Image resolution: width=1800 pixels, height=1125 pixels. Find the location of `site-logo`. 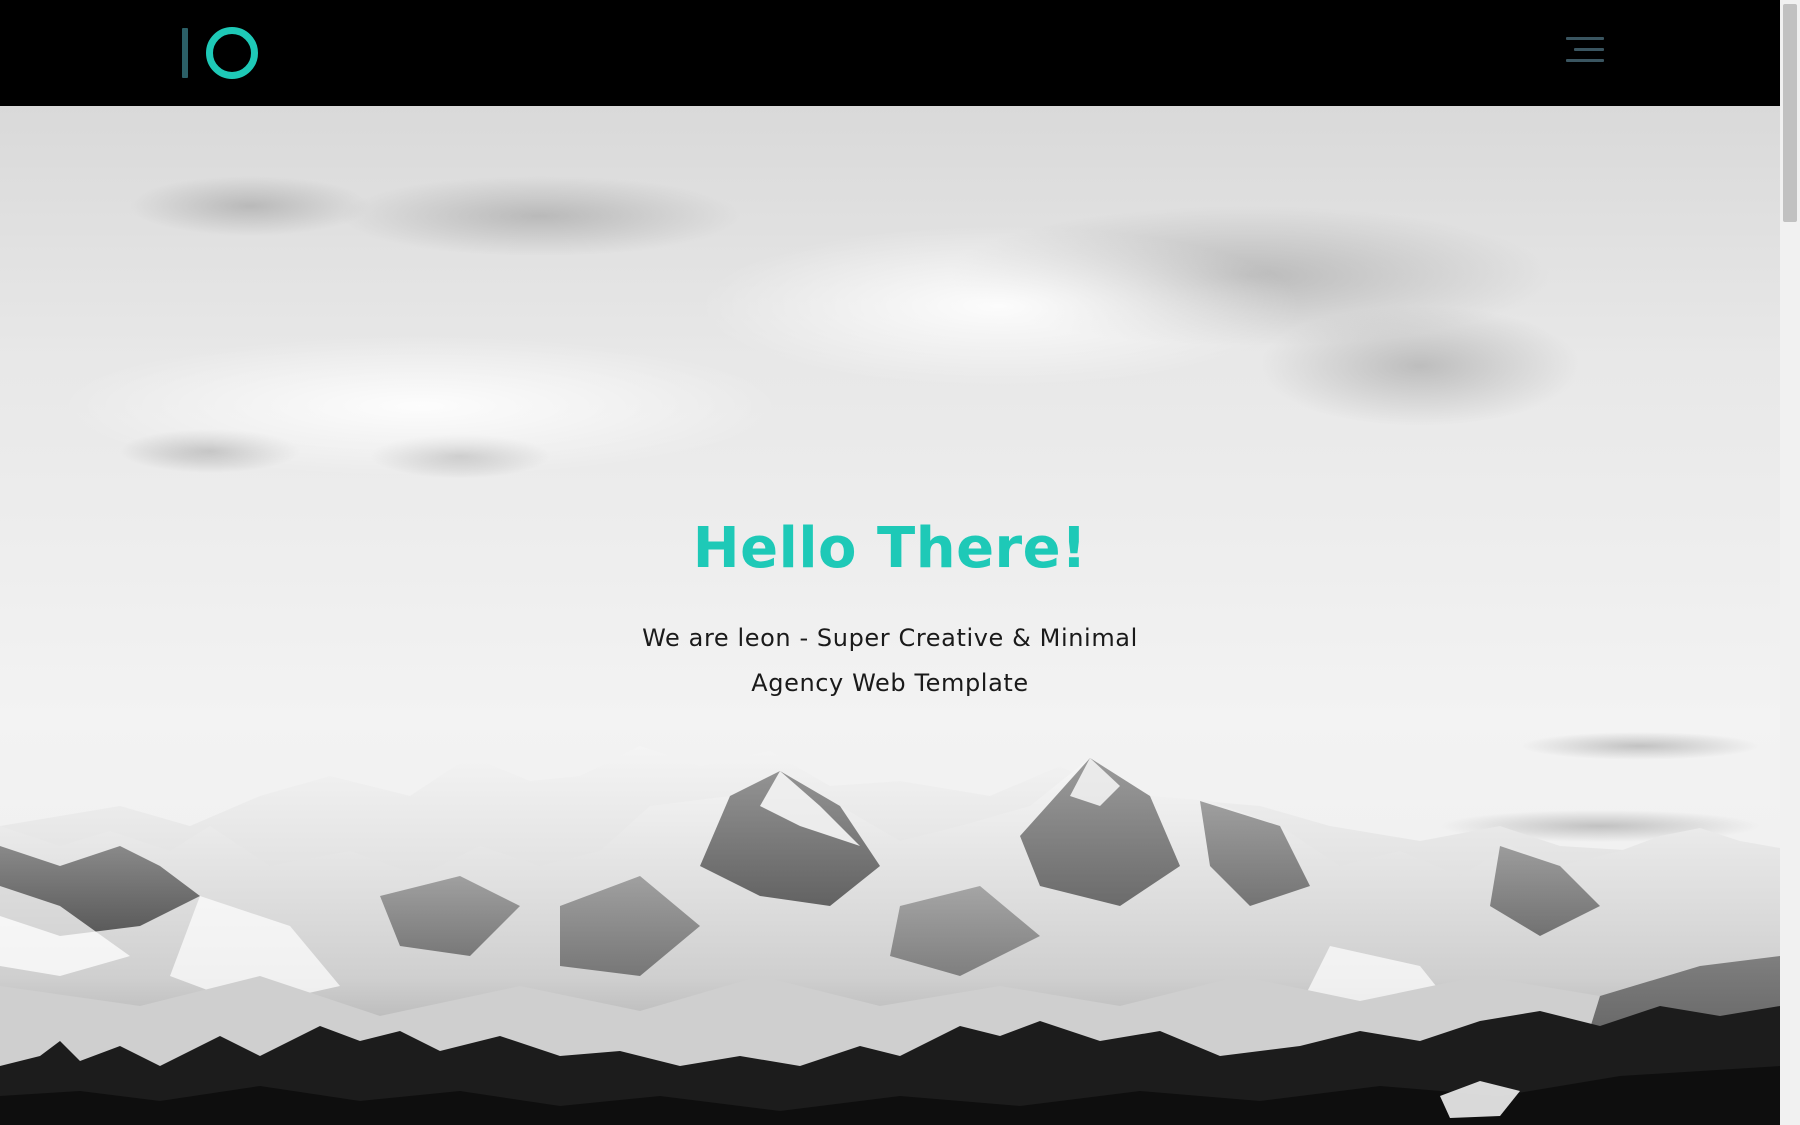

site-logo is located at coordinates (220, 53).